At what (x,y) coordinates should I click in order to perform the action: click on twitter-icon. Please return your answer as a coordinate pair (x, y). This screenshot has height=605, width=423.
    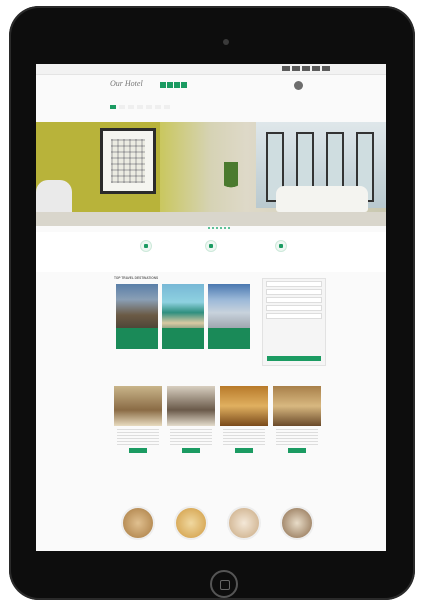
    Looking at the image, I should click on (296, 68).